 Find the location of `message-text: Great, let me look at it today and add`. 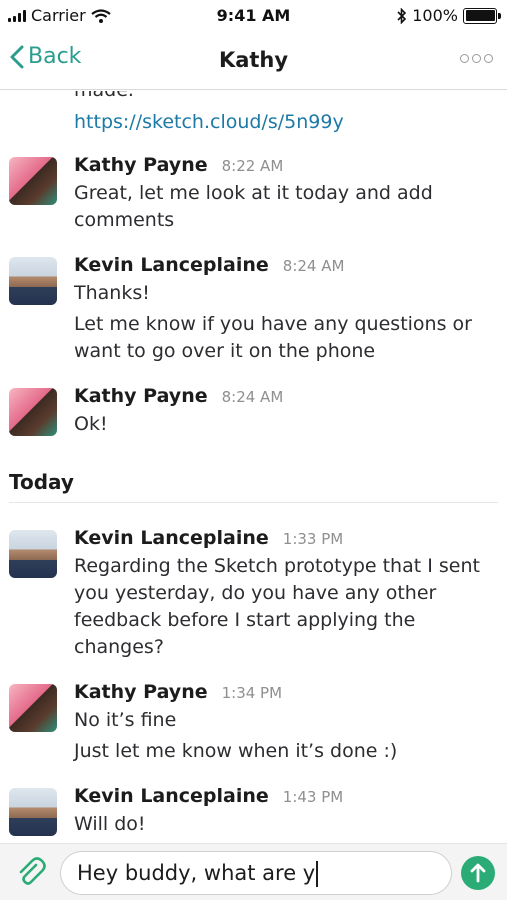

message-text: Great, let me look at it today and add is located at coordinates (253, 193).